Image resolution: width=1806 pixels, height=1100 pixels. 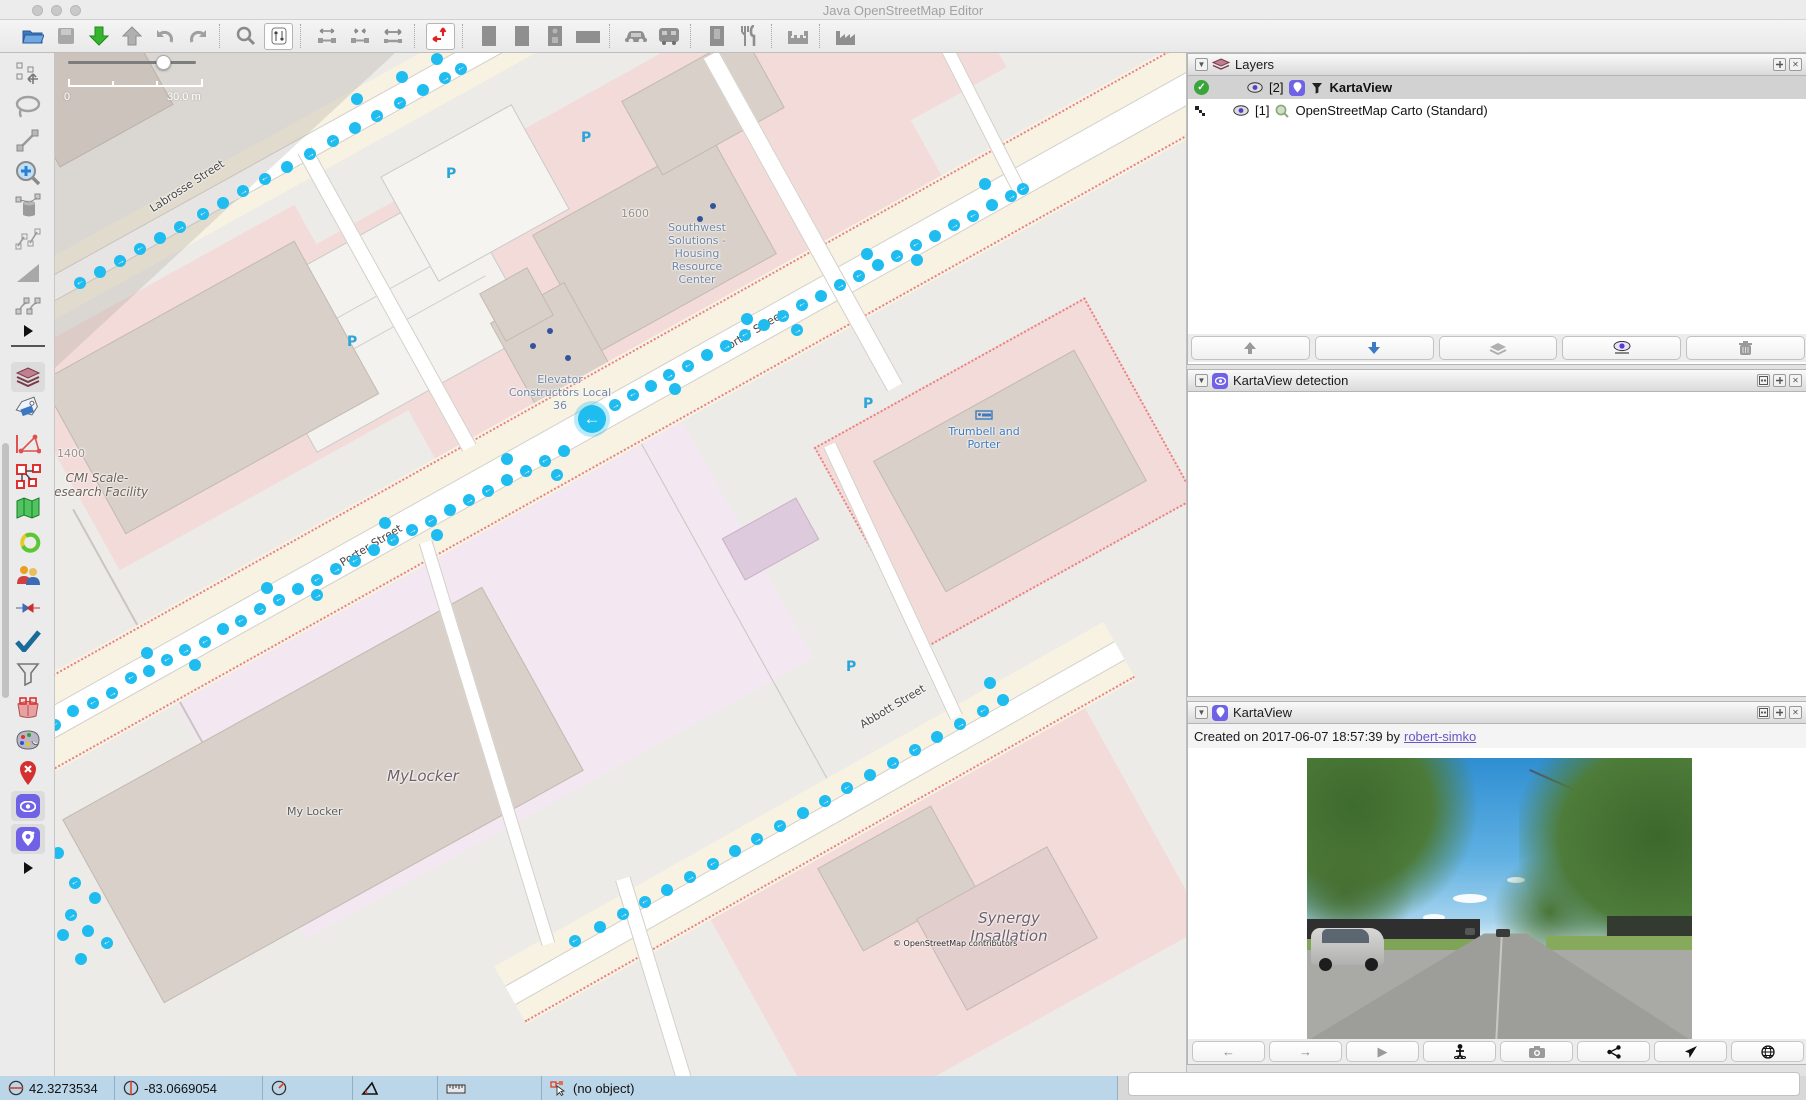 I want to click on preset-factory-icon, so click(x=845, y=36).